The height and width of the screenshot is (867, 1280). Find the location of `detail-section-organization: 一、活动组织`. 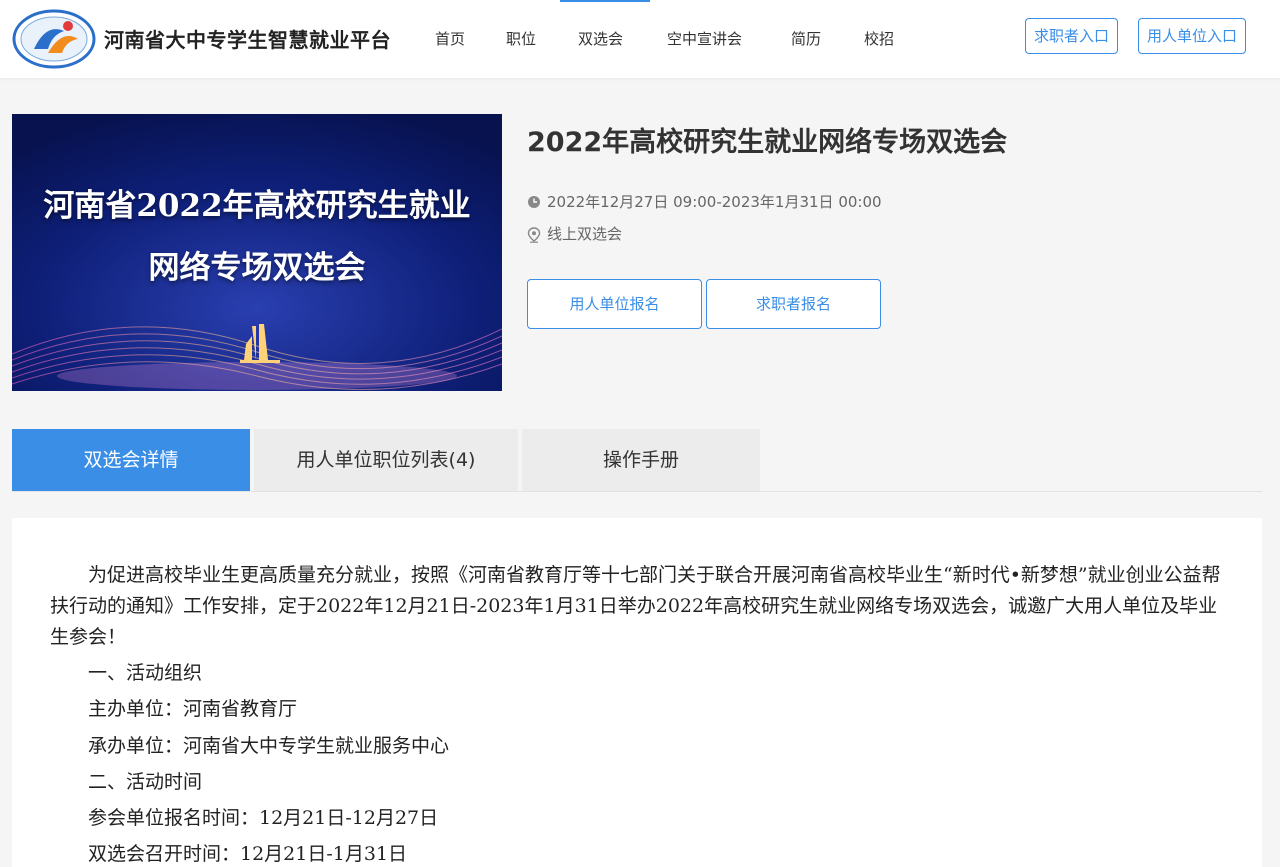

detail-section-organization: 一、活动组织 is located at coordinates (145, 673).